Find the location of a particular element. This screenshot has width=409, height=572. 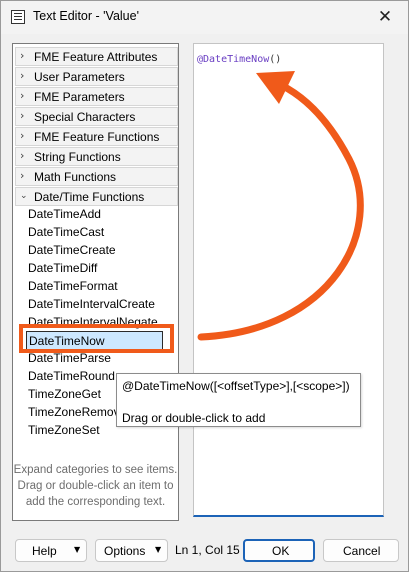

tooltip-signature: @DateTimeNow([<offsetType>],[<scope>]) is located at coordinates (236, 386).